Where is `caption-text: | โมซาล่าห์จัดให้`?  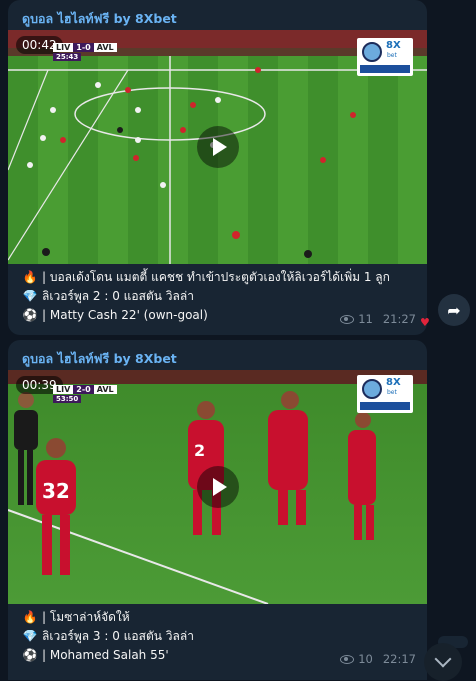 caption-text: | โมซาล่าห์จัดให้ is located at coordinates (86, 617).